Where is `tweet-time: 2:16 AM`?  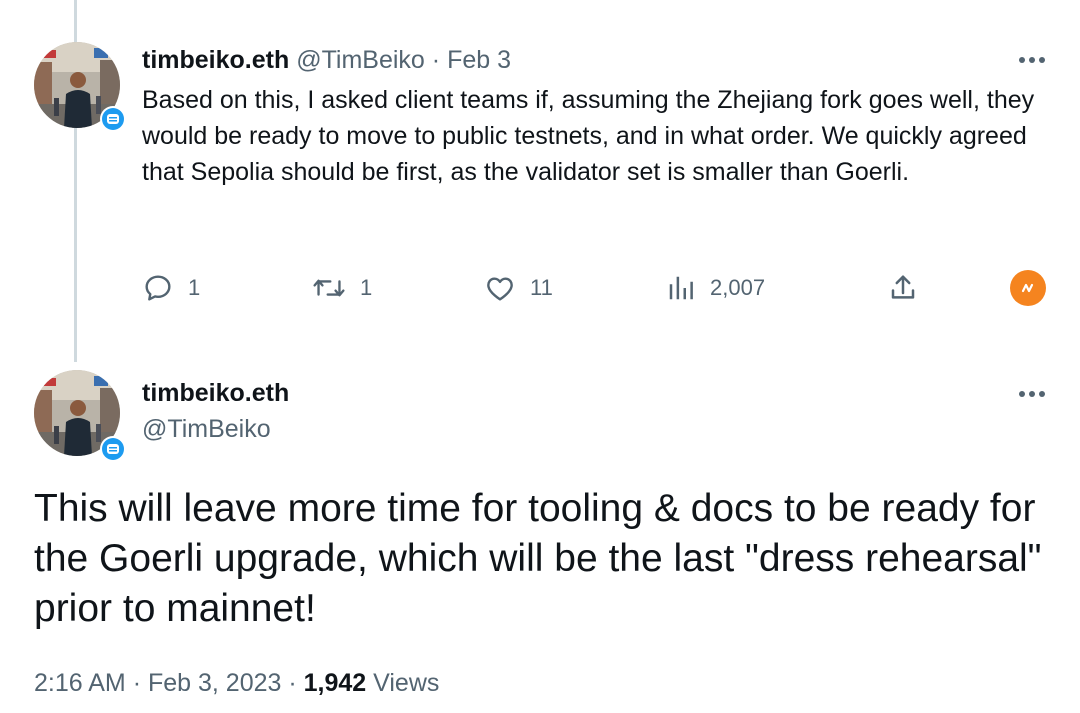
tweet-time: 2:16 AM is located at coordinates (80, 683).